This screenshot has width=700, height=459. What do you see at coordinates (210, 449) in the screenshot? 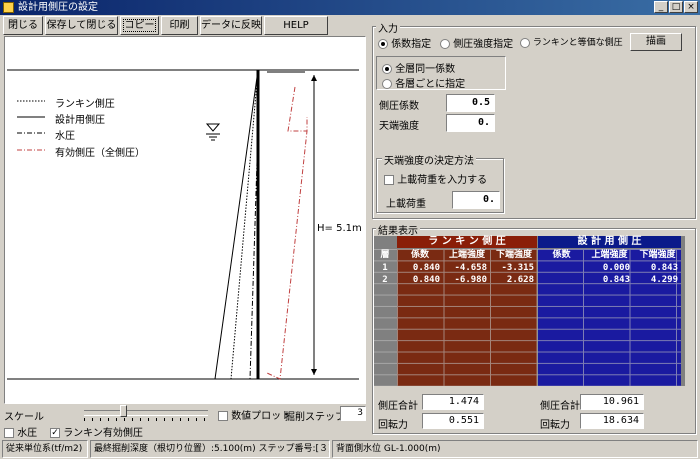
I see `status-depth: 最終掘削深度（根切り位置）:5.100(m) ステップ番号:[３]` at bounding box center [210, 449].